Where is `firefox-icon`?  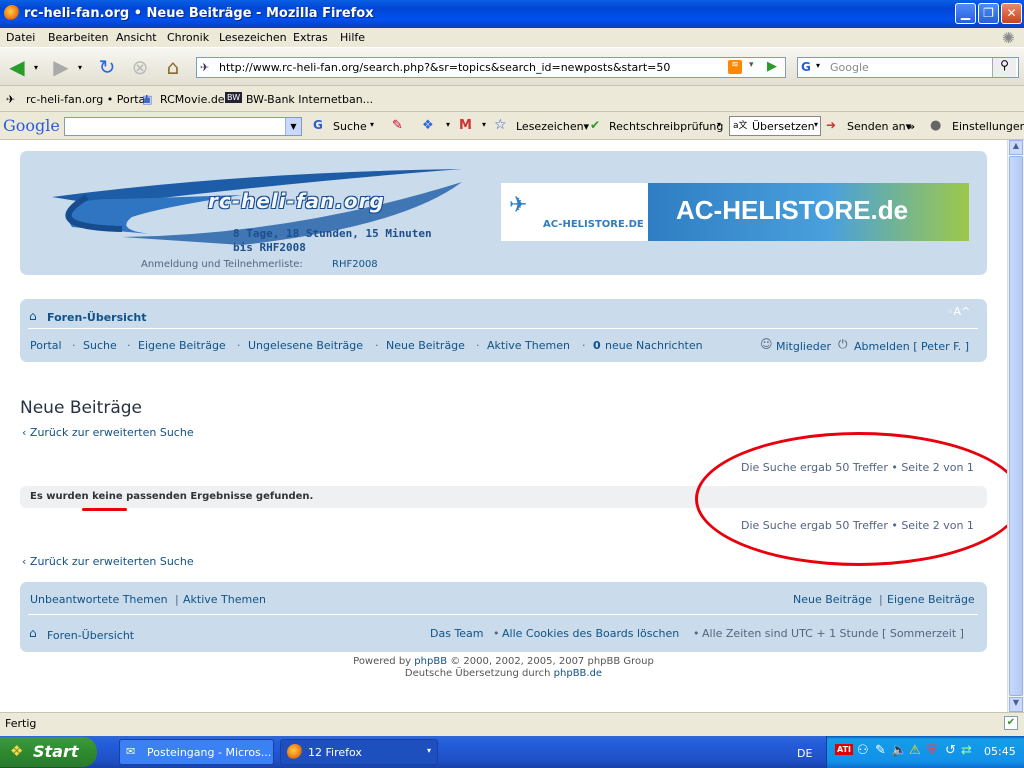
firefox-icon is located at coordinates (295, 752).